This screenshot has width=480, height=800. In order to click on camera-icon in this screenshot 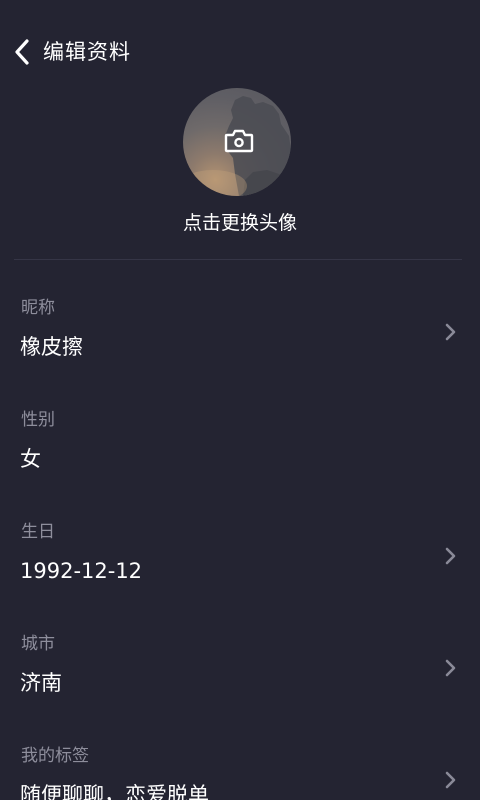, I will do `click(239, 141)`.